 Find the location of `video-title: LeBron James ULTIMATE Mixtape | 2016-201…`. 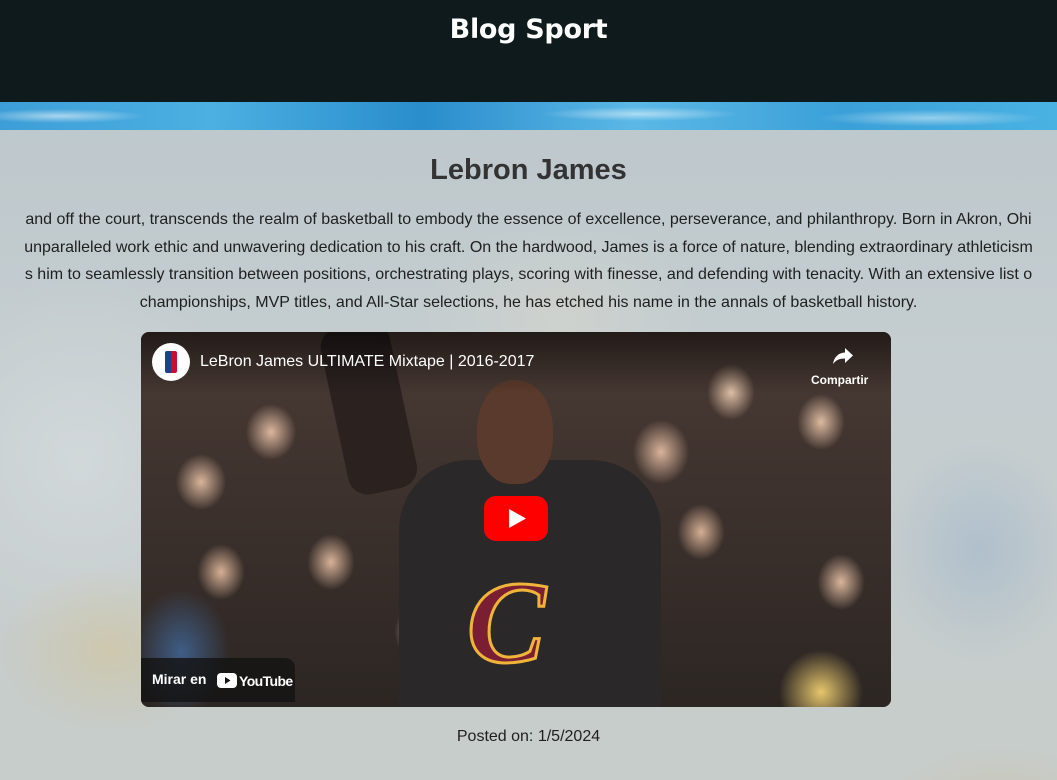

video-title: LeBron James ULTIMATE Mixtape | 2016-201… is located at coordinates (367, 362).